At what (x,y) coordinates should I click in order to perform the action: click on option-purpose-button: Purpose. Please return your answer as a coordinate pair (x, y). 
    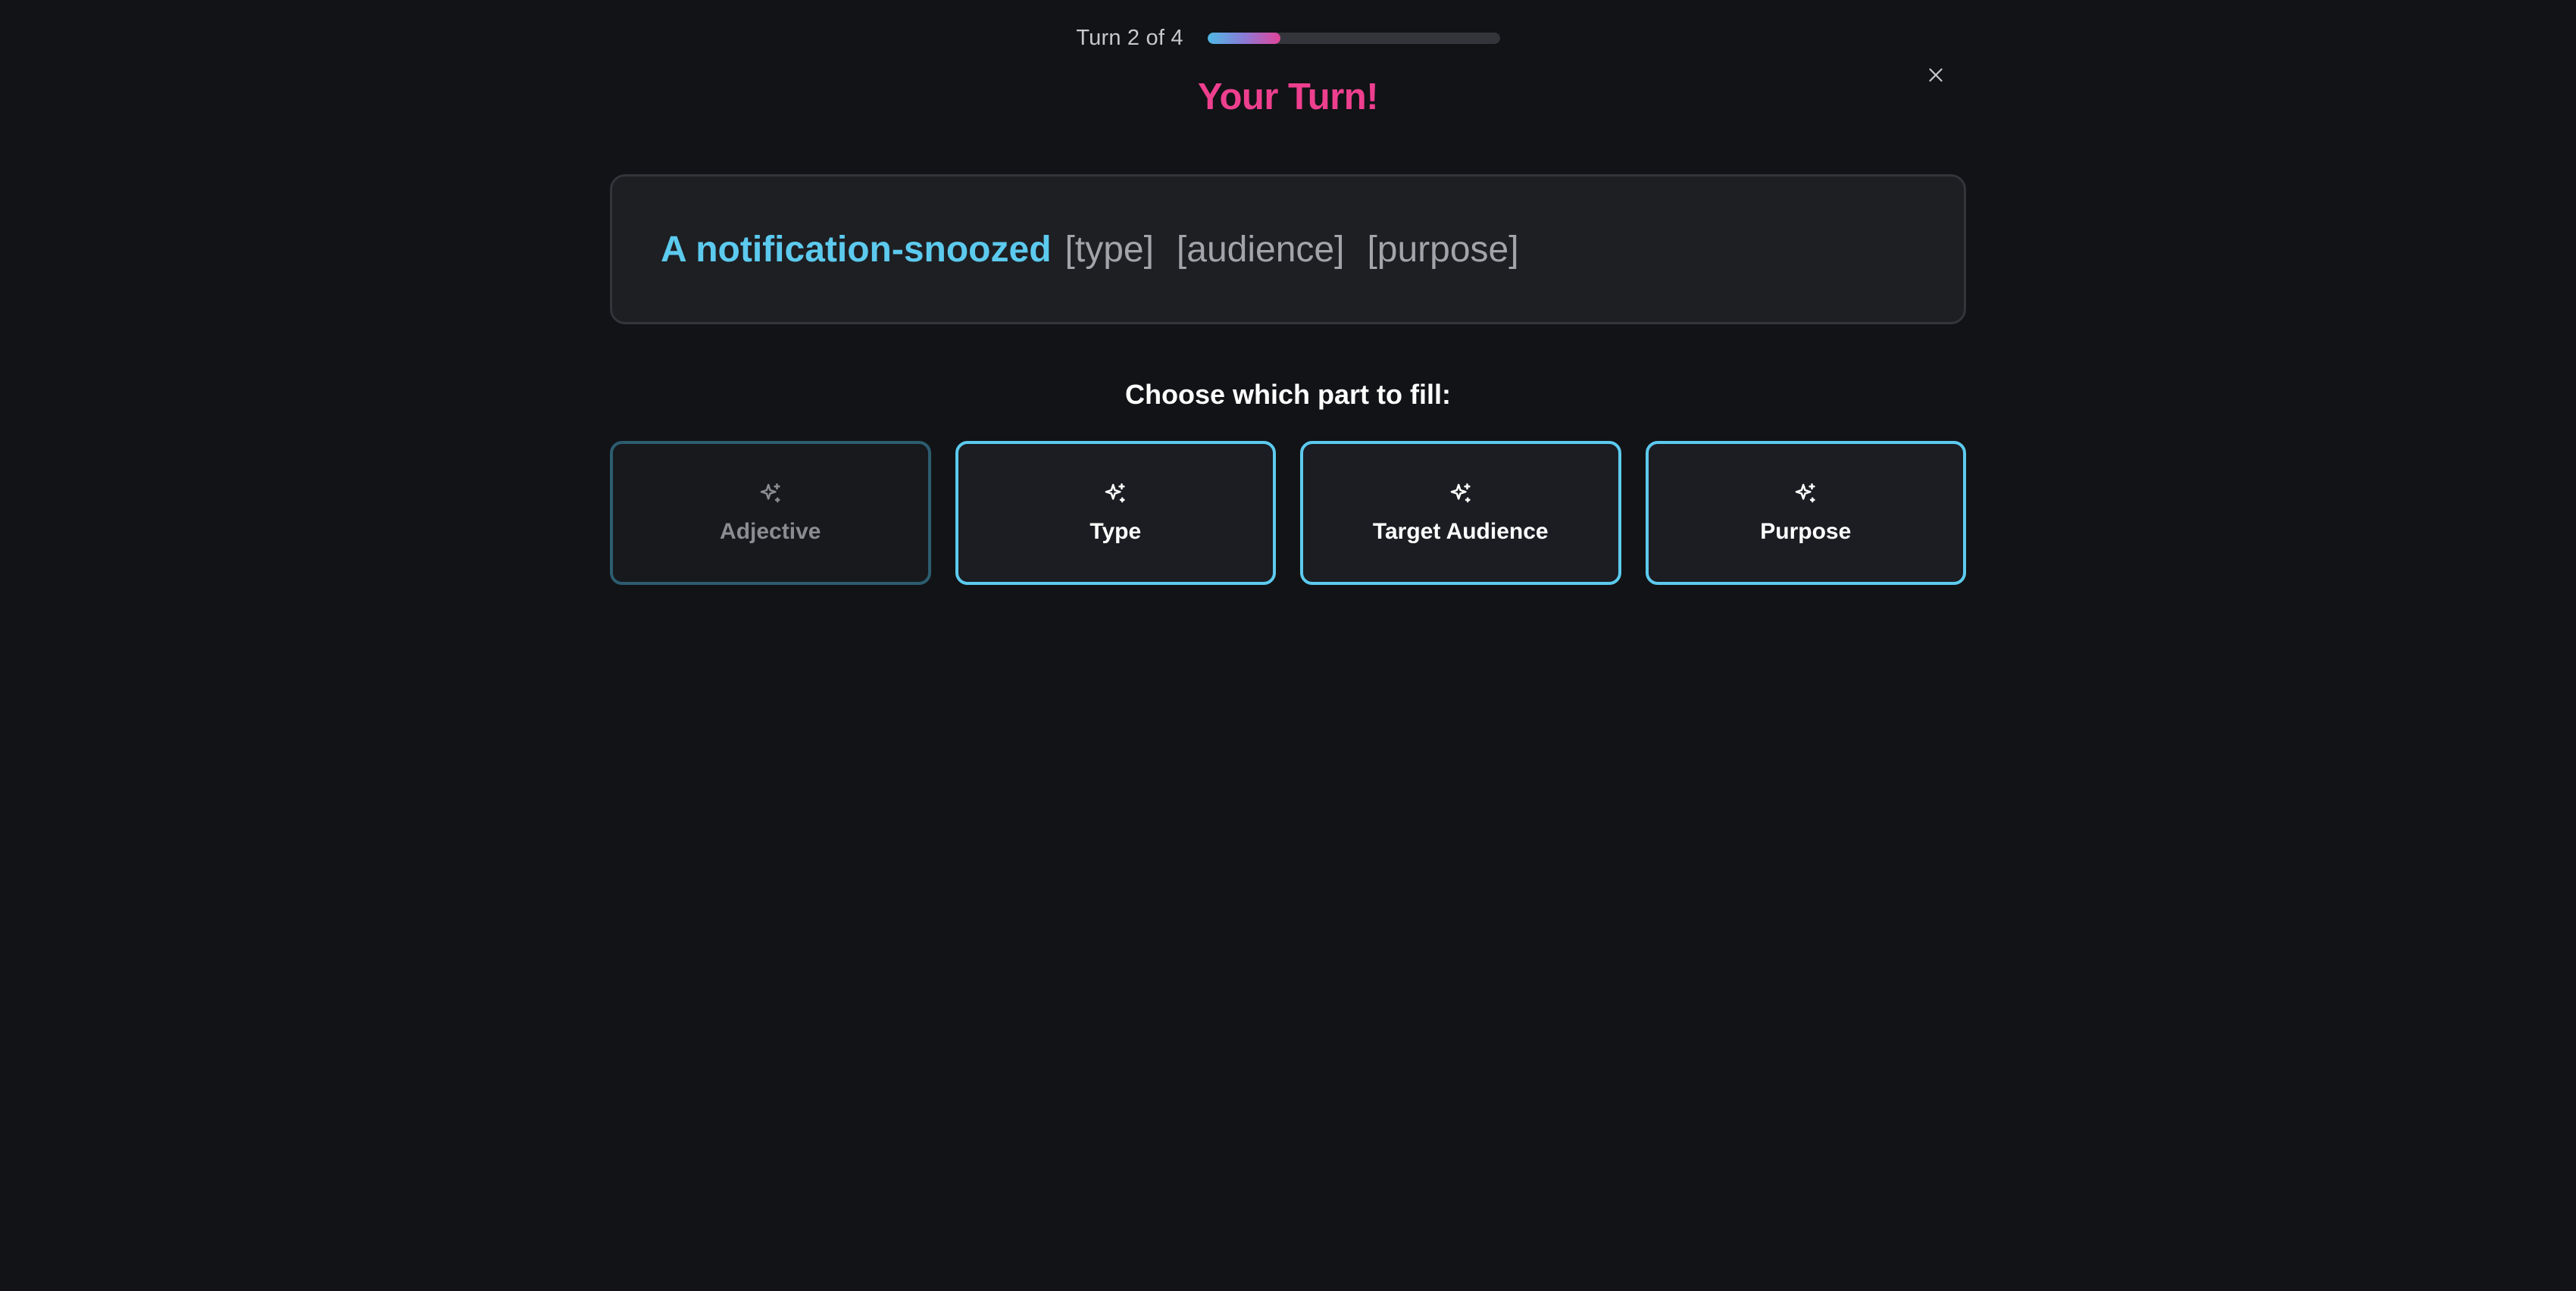
    Looking at the image, I should click on (1805, 513).